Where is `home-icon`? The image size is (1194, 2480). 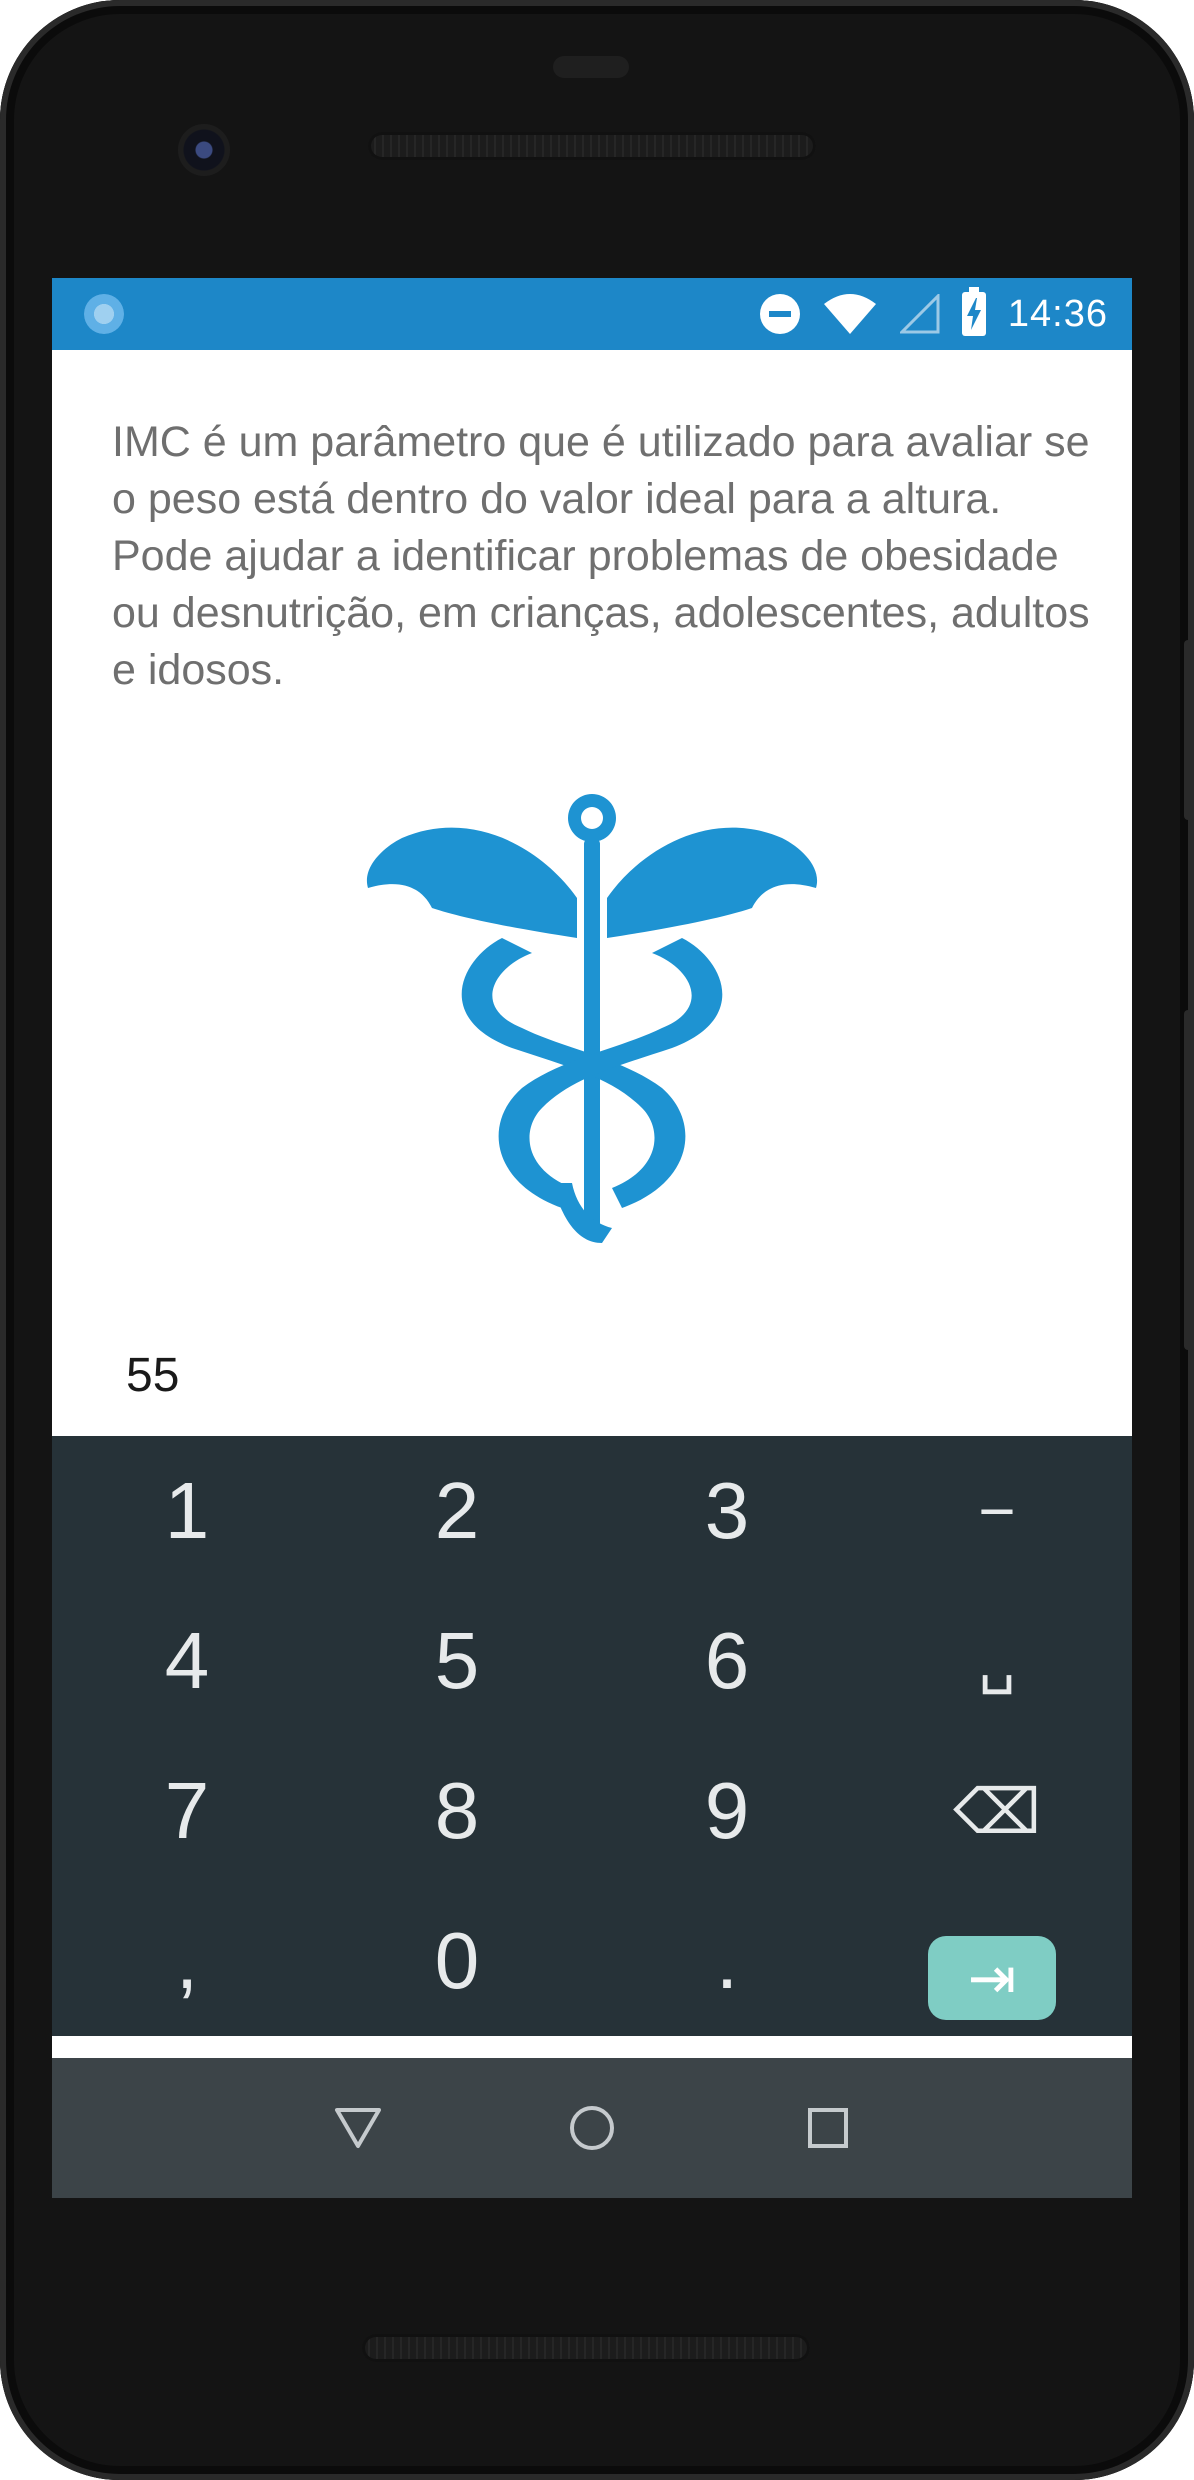 home-icon is located at coordinates (592, 2128).